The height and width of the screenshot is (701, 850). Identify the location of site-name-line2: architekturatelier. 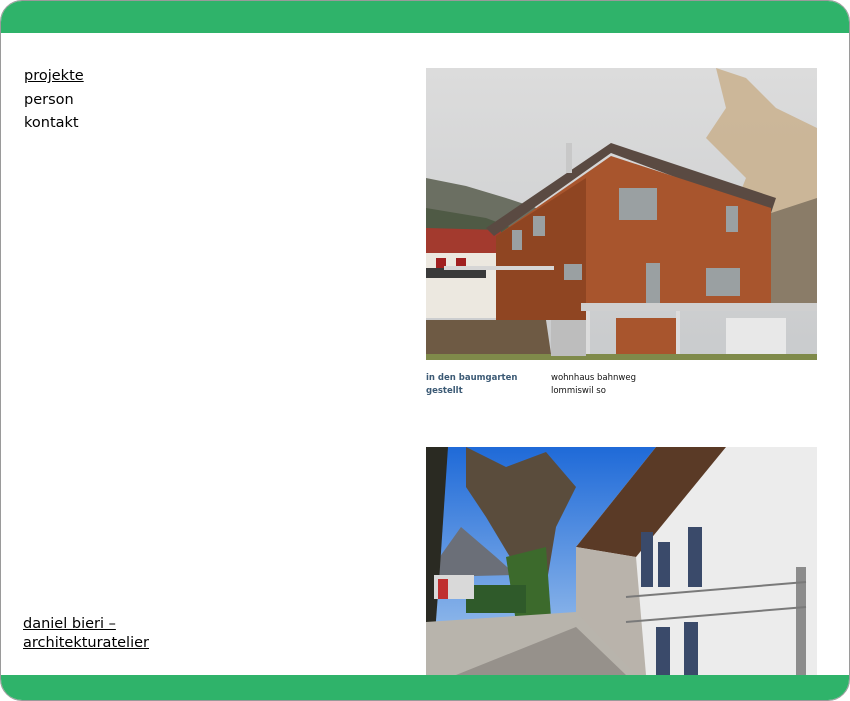
(86, 643).